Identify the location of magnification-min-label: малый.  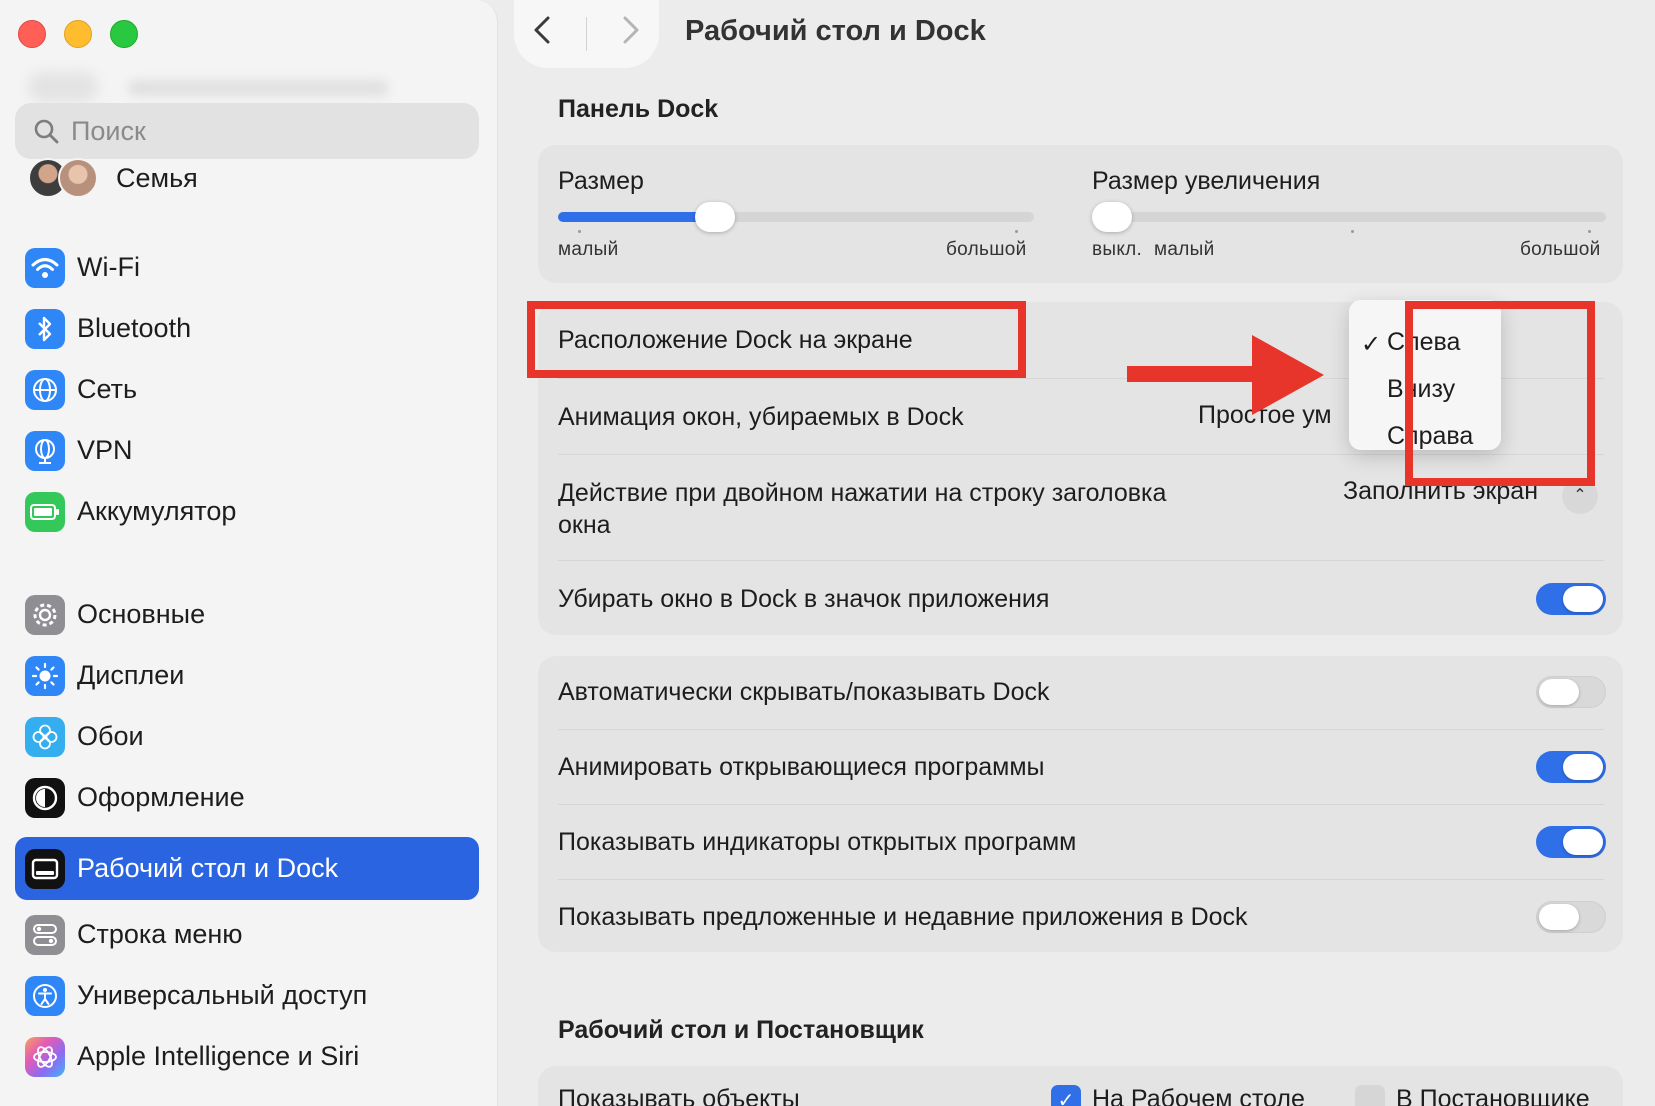
(1184, 249).